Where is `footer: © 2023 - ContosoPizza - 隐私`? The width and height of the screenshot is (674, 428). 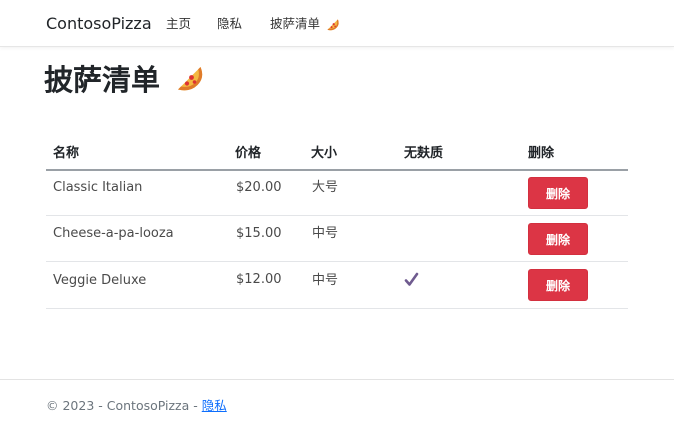 footer: © 2023 - ContosoPizza - 隐私 is located at coordinates (136, 406).